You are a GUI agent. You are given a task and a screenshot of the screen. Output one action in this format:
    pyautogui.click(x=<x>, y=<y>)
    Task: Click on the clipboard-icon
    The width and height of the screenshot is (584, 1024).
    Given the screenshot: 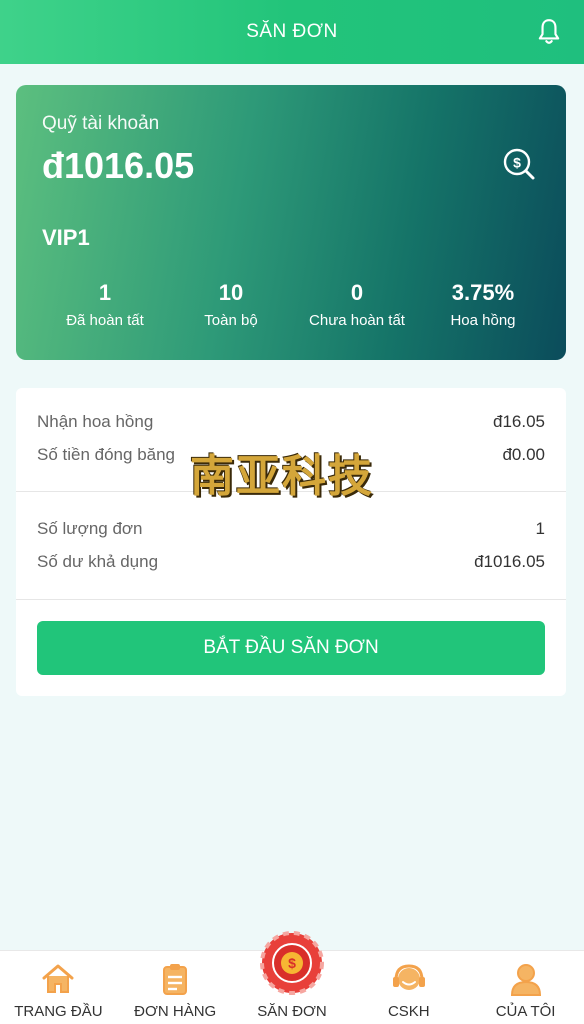 What is the action you would take?
    pyautogui.click(x=175, y=979)
    